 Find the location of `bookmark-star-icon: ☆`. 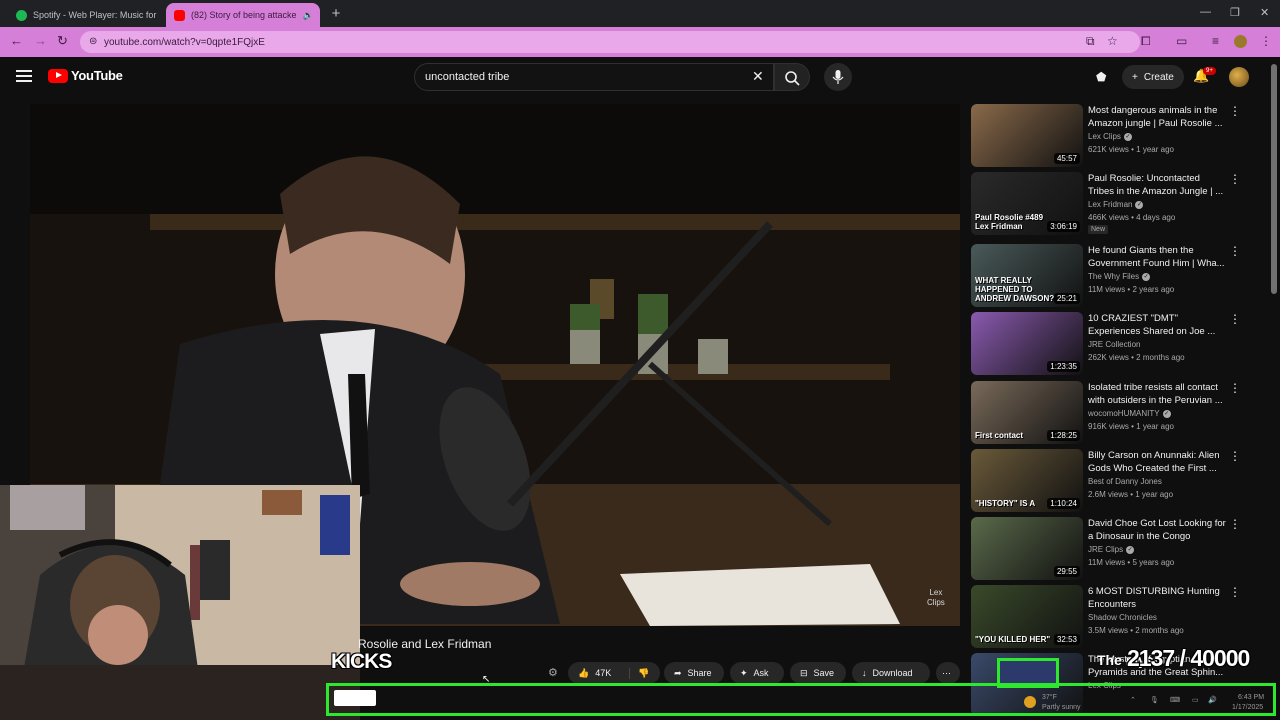

bookmark-star-icon: ☆ is located at coordinates (1112, 41).